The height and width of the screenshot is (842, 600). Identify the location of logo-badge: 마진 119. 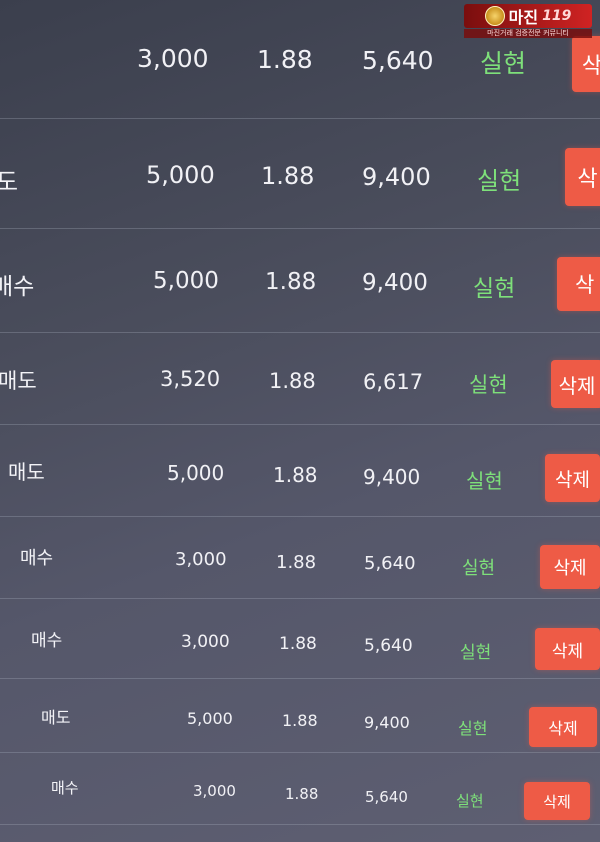
(528, 16).